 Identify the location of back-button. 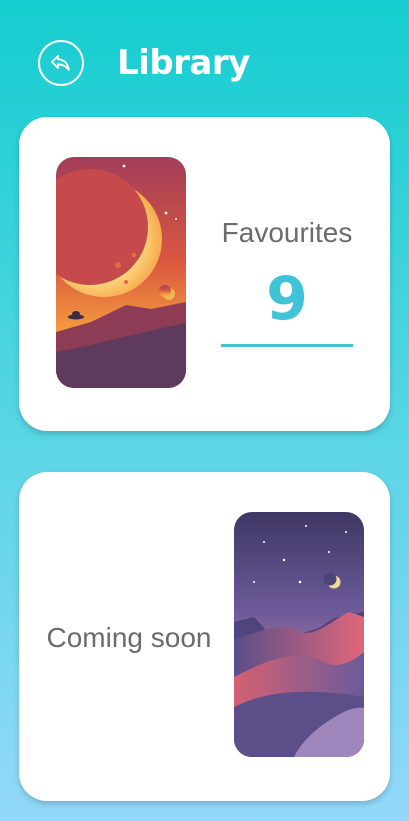
(61, 63).